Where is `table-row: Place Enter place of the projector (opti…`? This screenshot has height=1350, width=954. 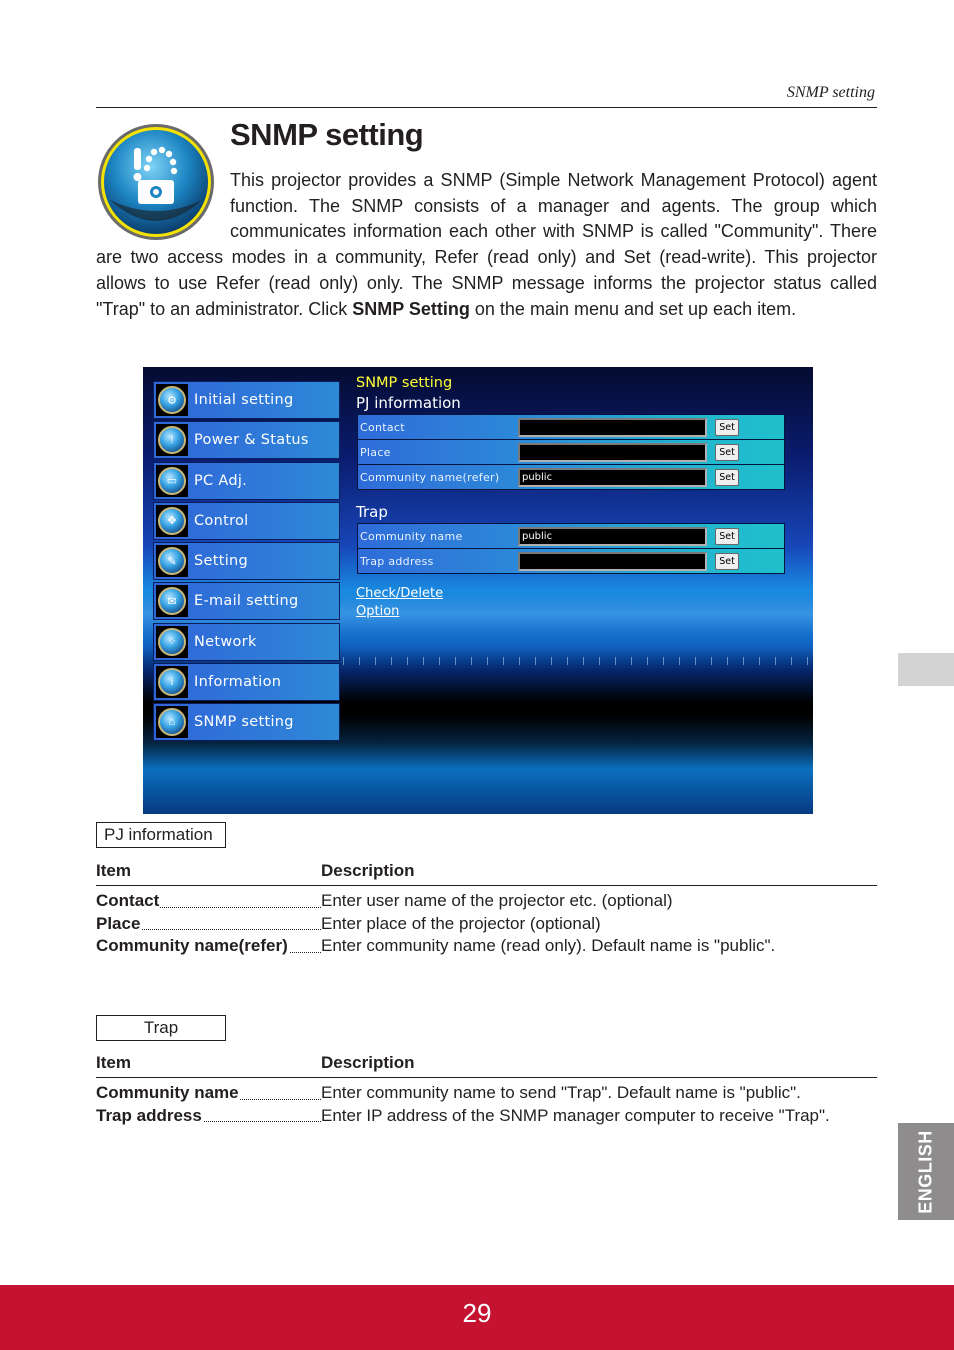 table-row: Place Enter place of the projector (opti… is located at coordinates (486, 924).